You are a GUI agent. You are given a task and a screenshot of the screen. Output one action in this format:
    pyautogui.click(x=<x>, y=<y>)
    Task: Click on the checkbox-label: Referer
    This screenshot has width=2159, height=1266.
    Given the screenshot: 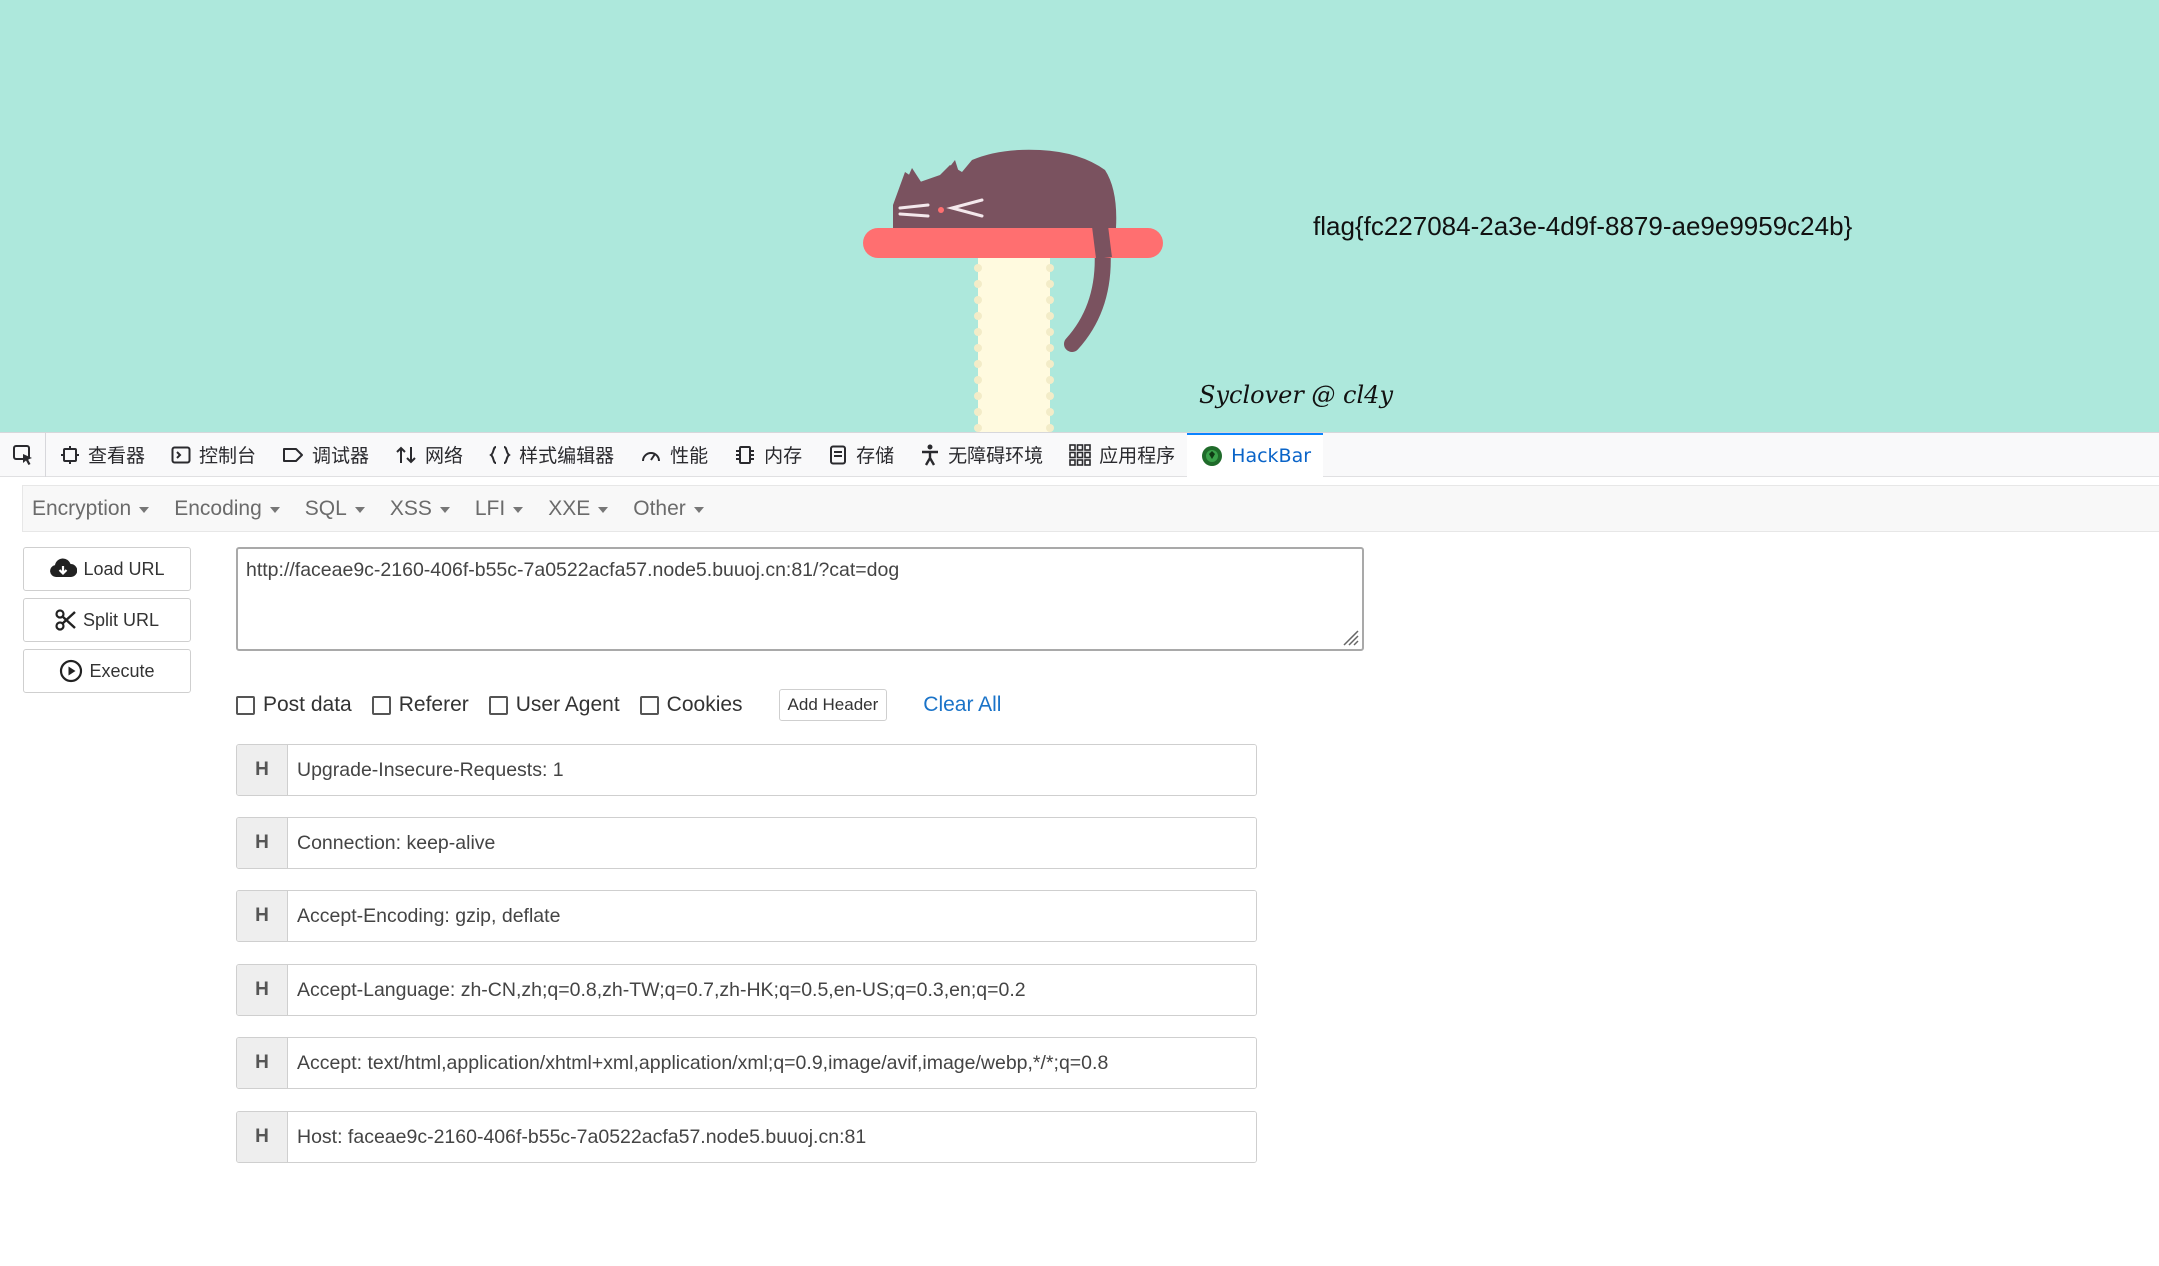 What is the action you would take?
    pyautogui.click(x=433, y=704)
    